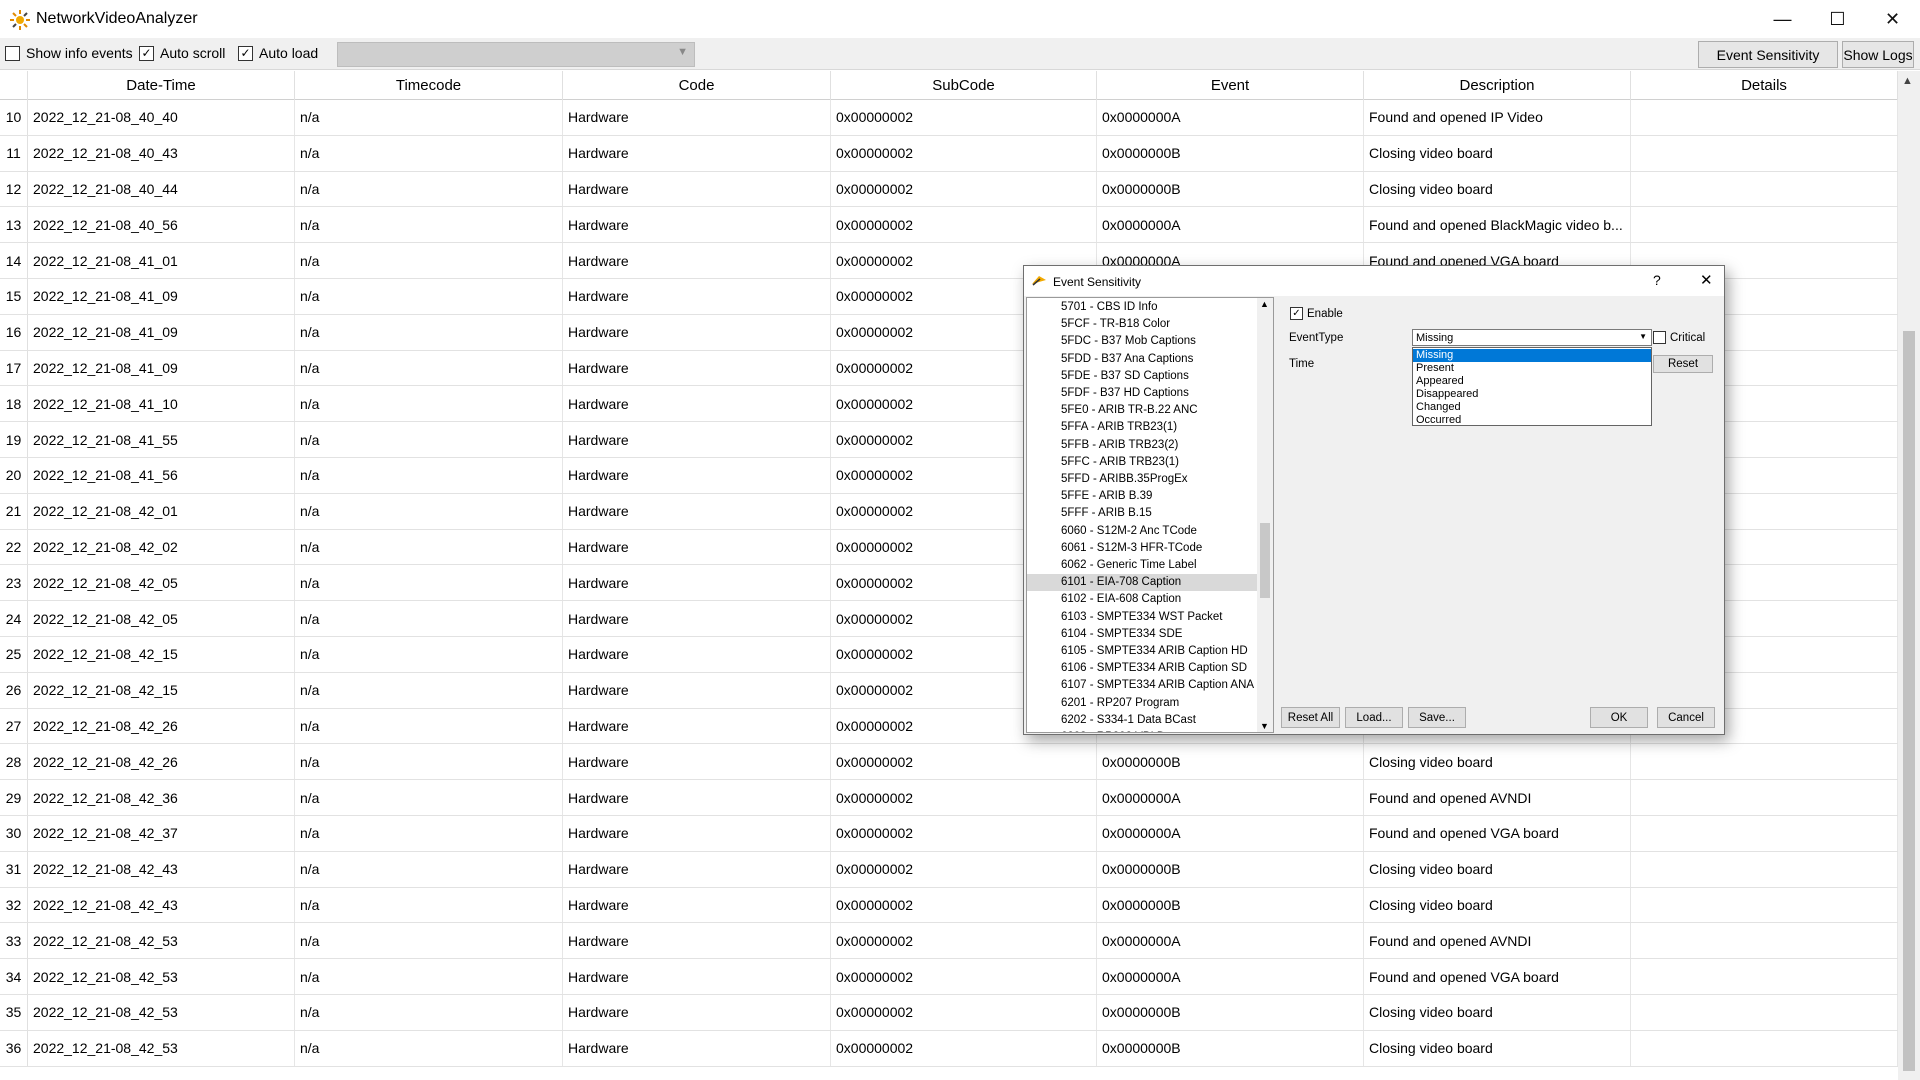  What do you see at coordinates (1532, 355) in the screenshot?
I see `eventtype-option: Missing` at bounding box center [1532, 355].